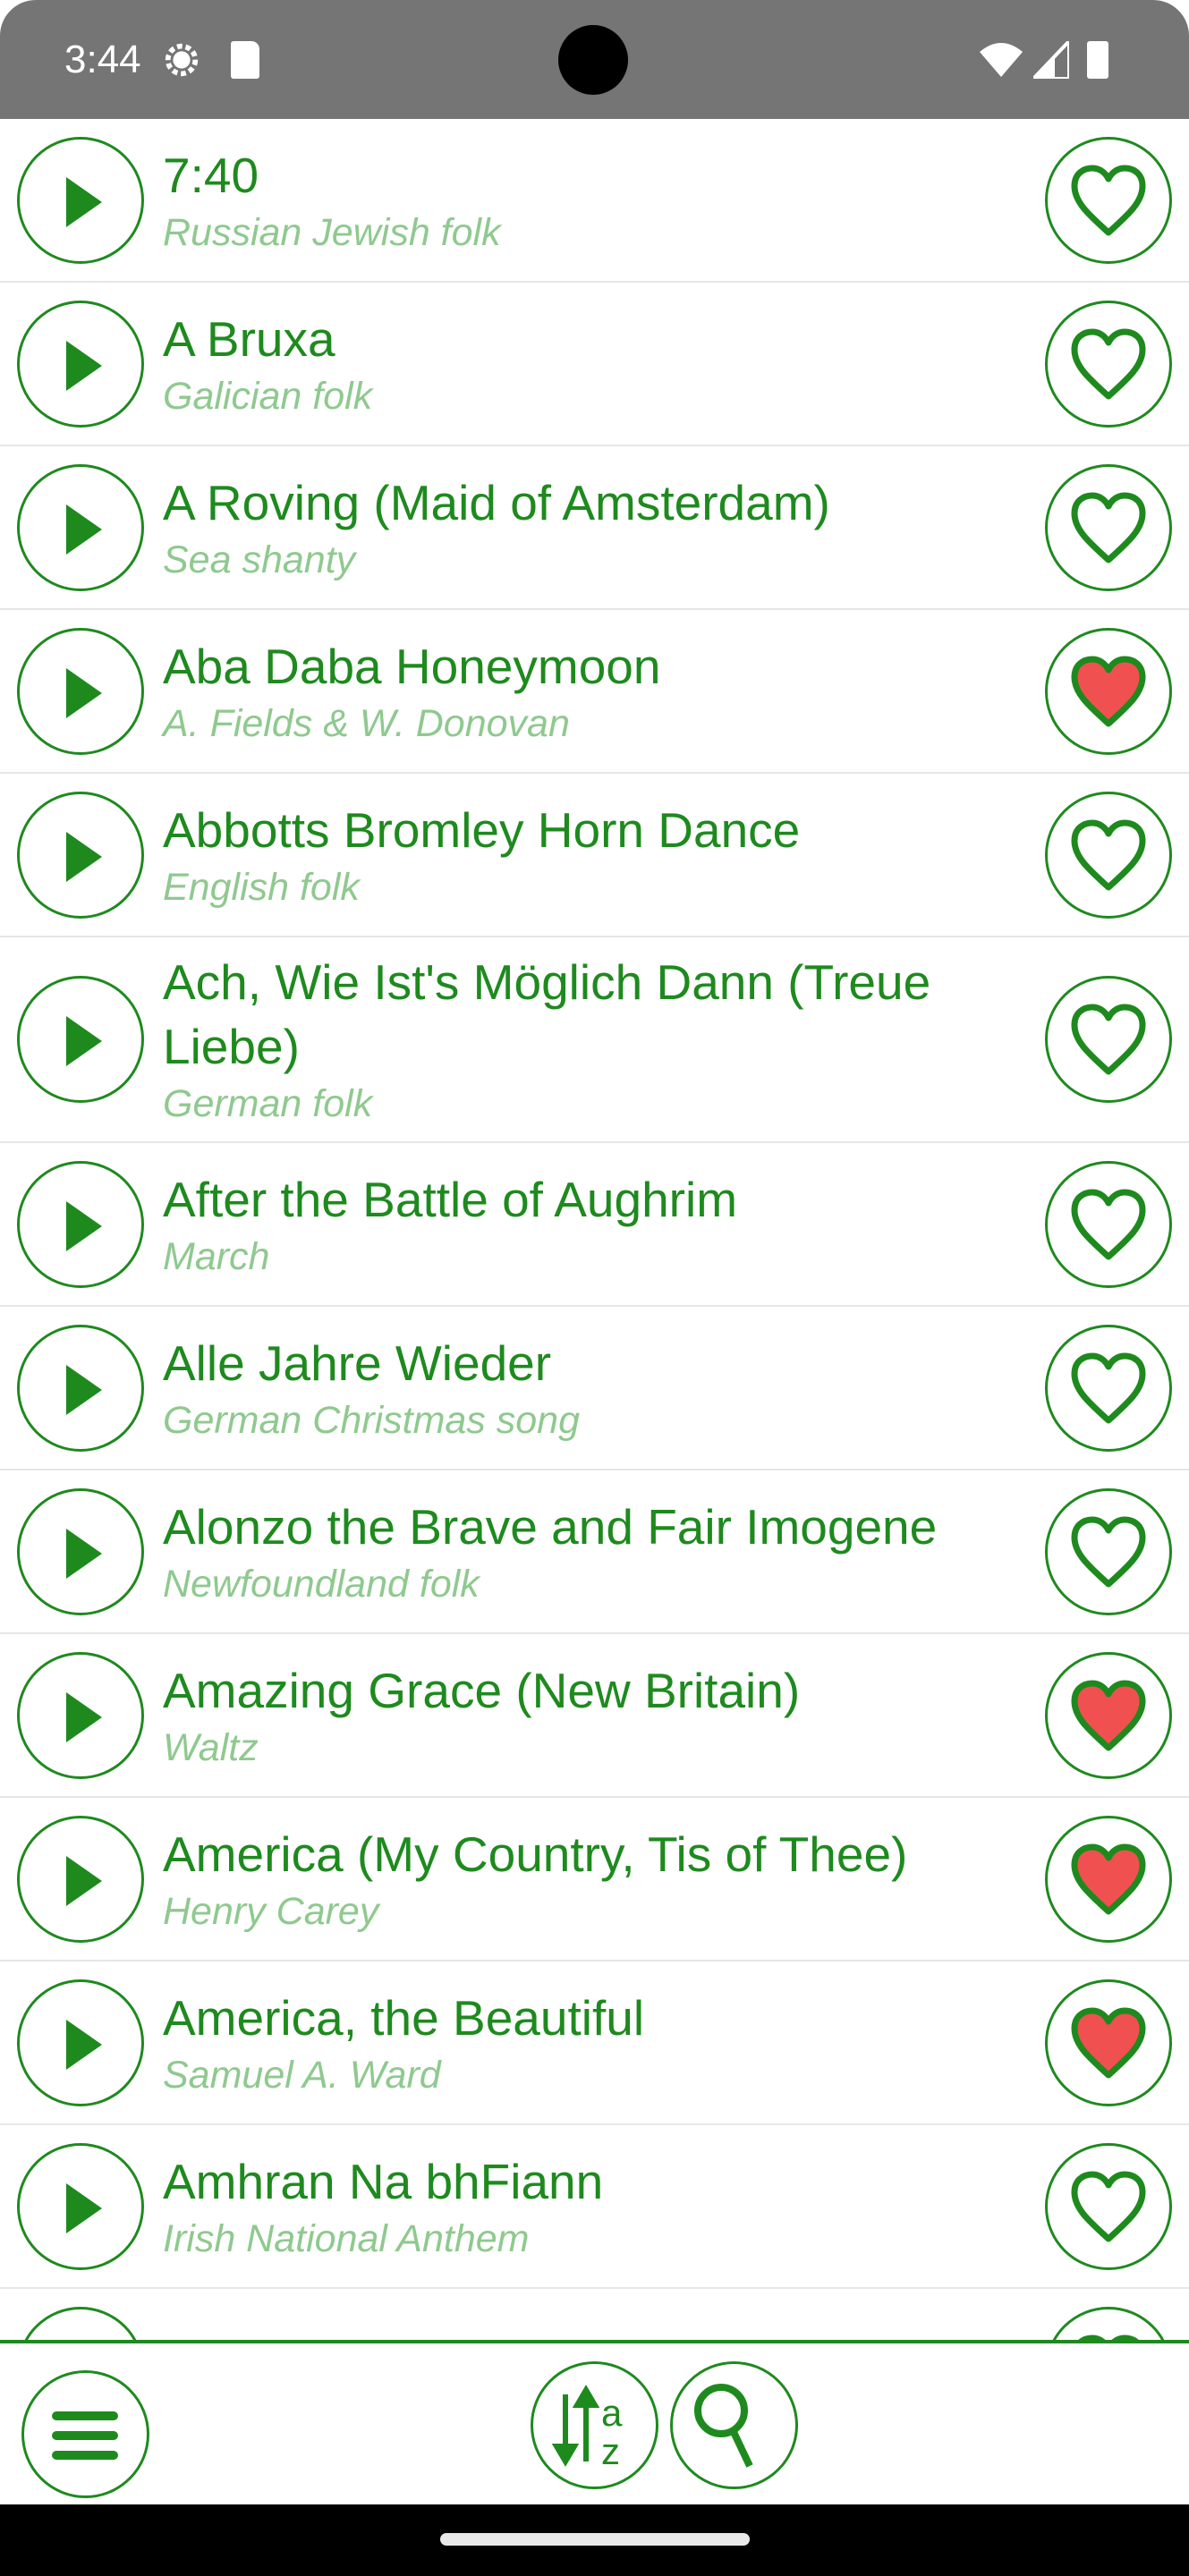 Image resolution: width=1189 pixels, height=2576 pixels. What do you see at coordinates (271, 1911) in the screenshot?
I see `song-subtitle: Henry Carey` at bounding box center [271, 1911].